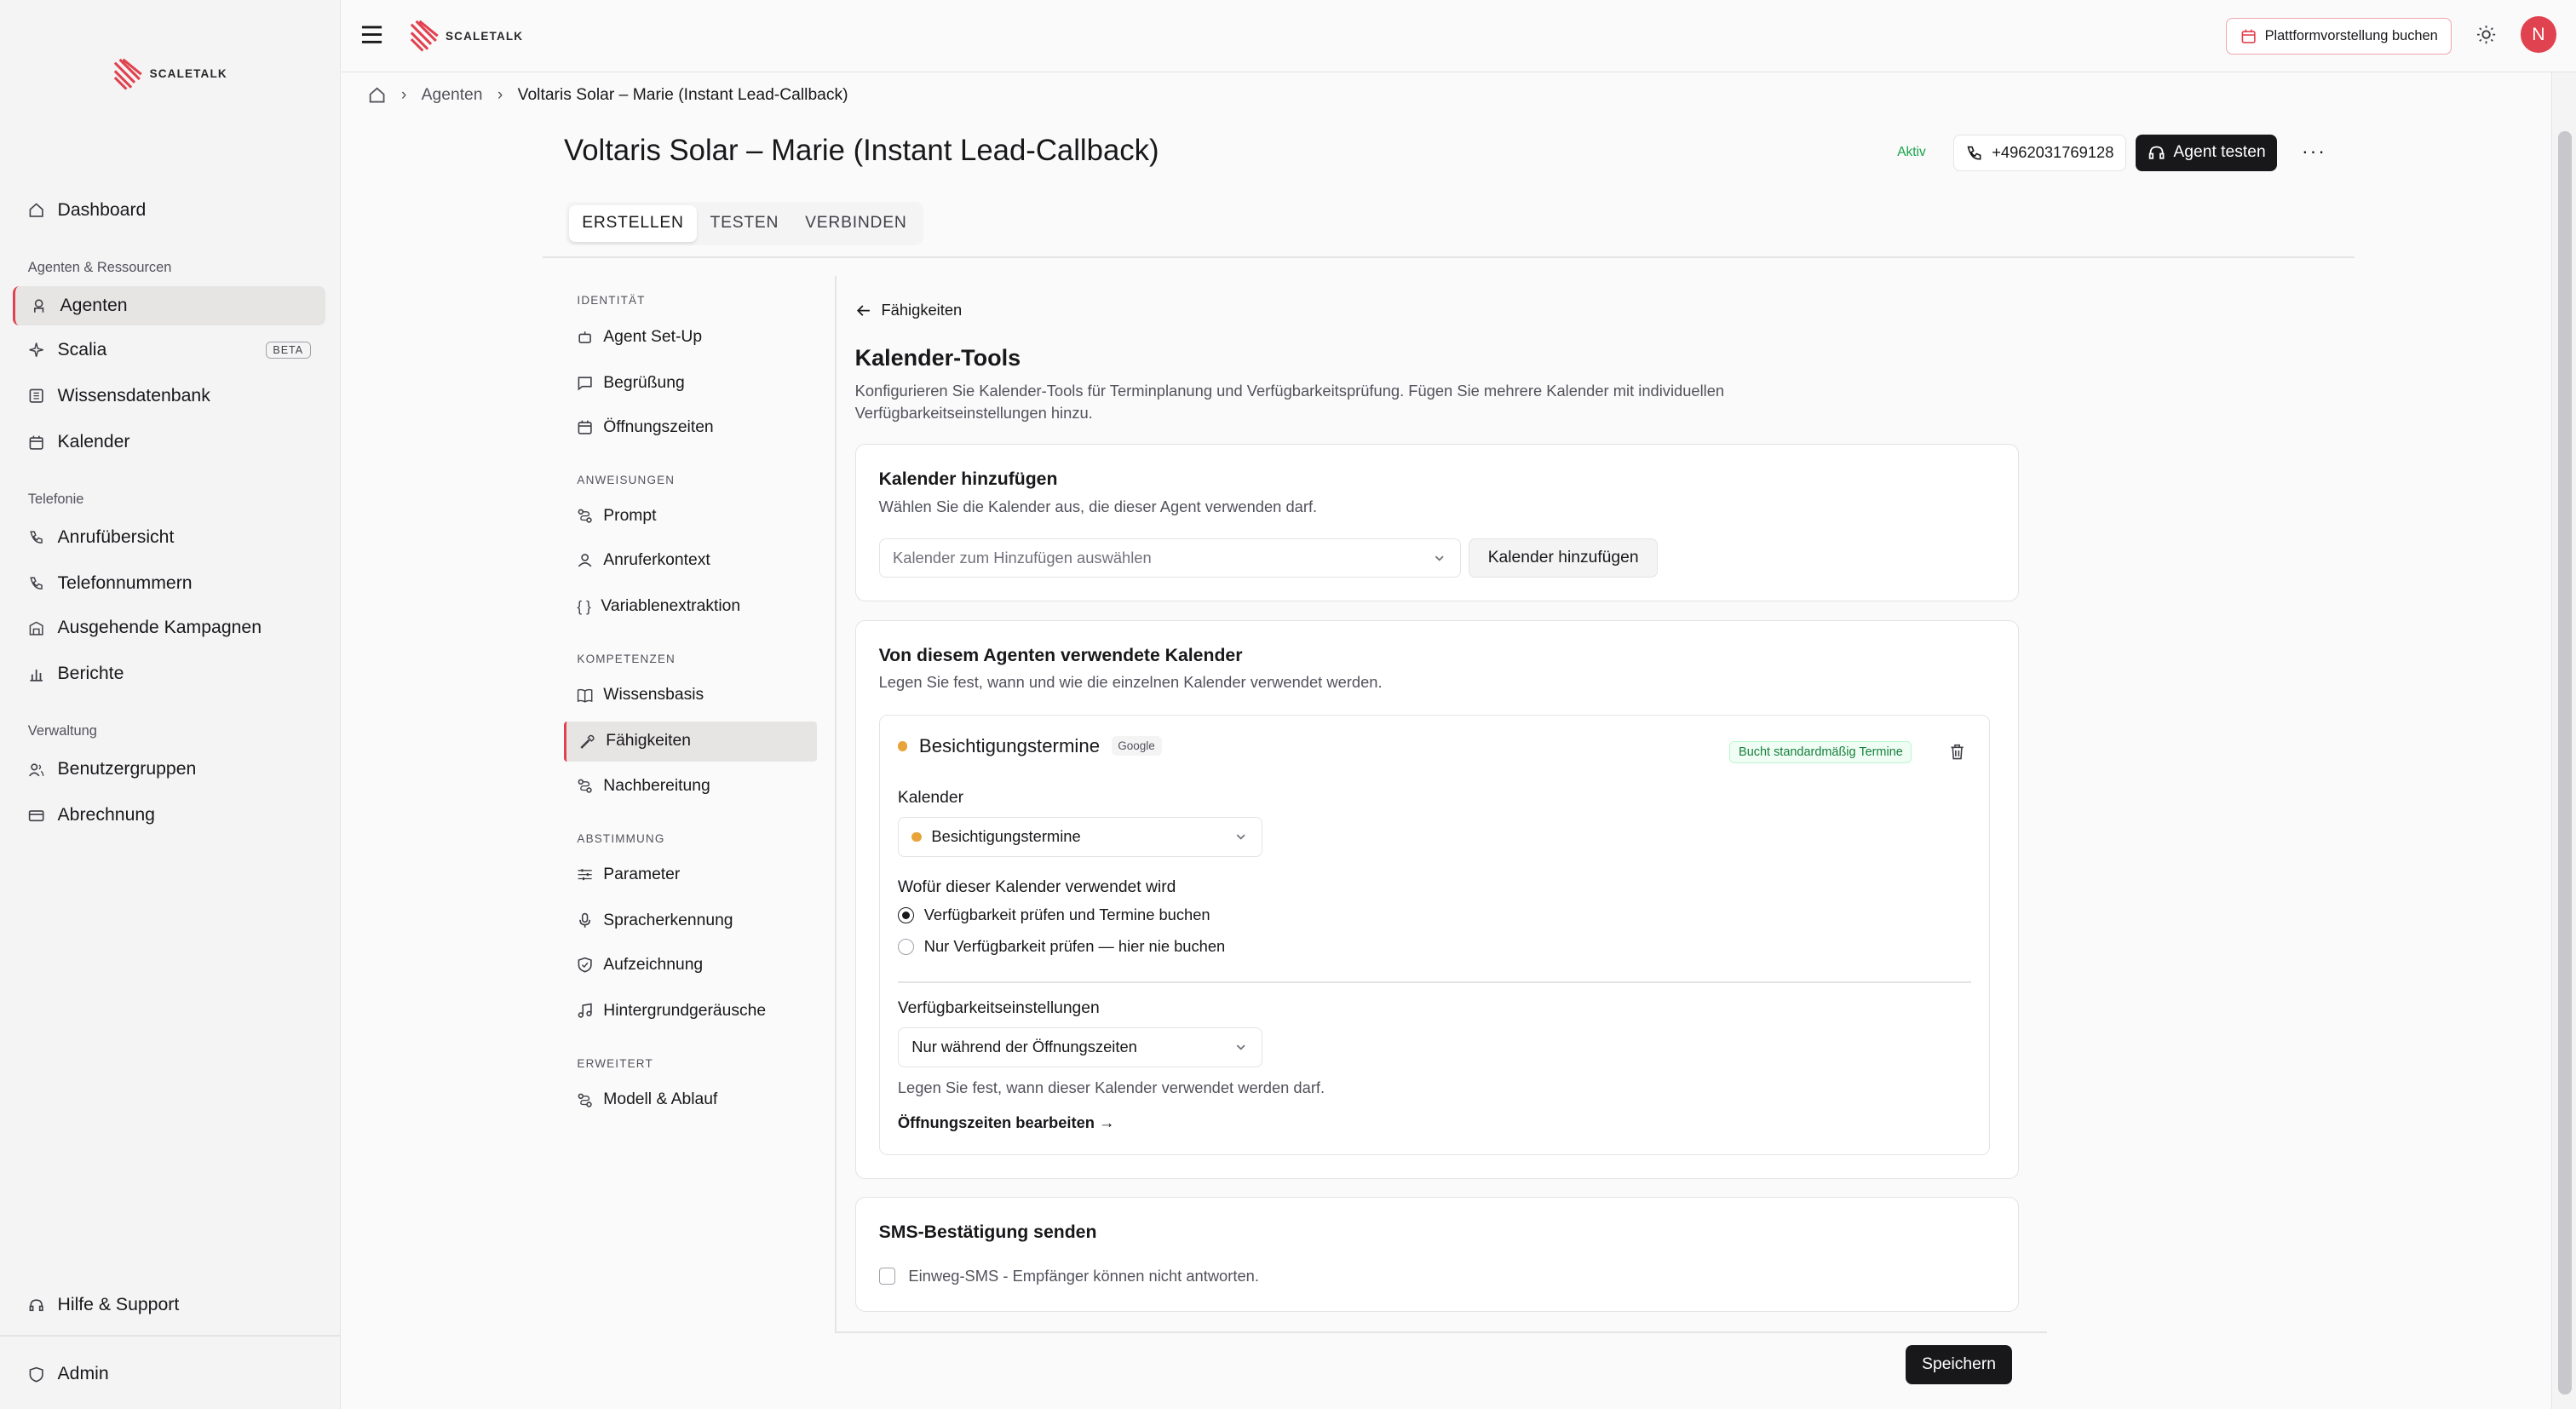 This screenshot has height=1409, width=2576. I want to click on subnav-item-faehigkeiten: Fähigkeiten, so click(691, 742).